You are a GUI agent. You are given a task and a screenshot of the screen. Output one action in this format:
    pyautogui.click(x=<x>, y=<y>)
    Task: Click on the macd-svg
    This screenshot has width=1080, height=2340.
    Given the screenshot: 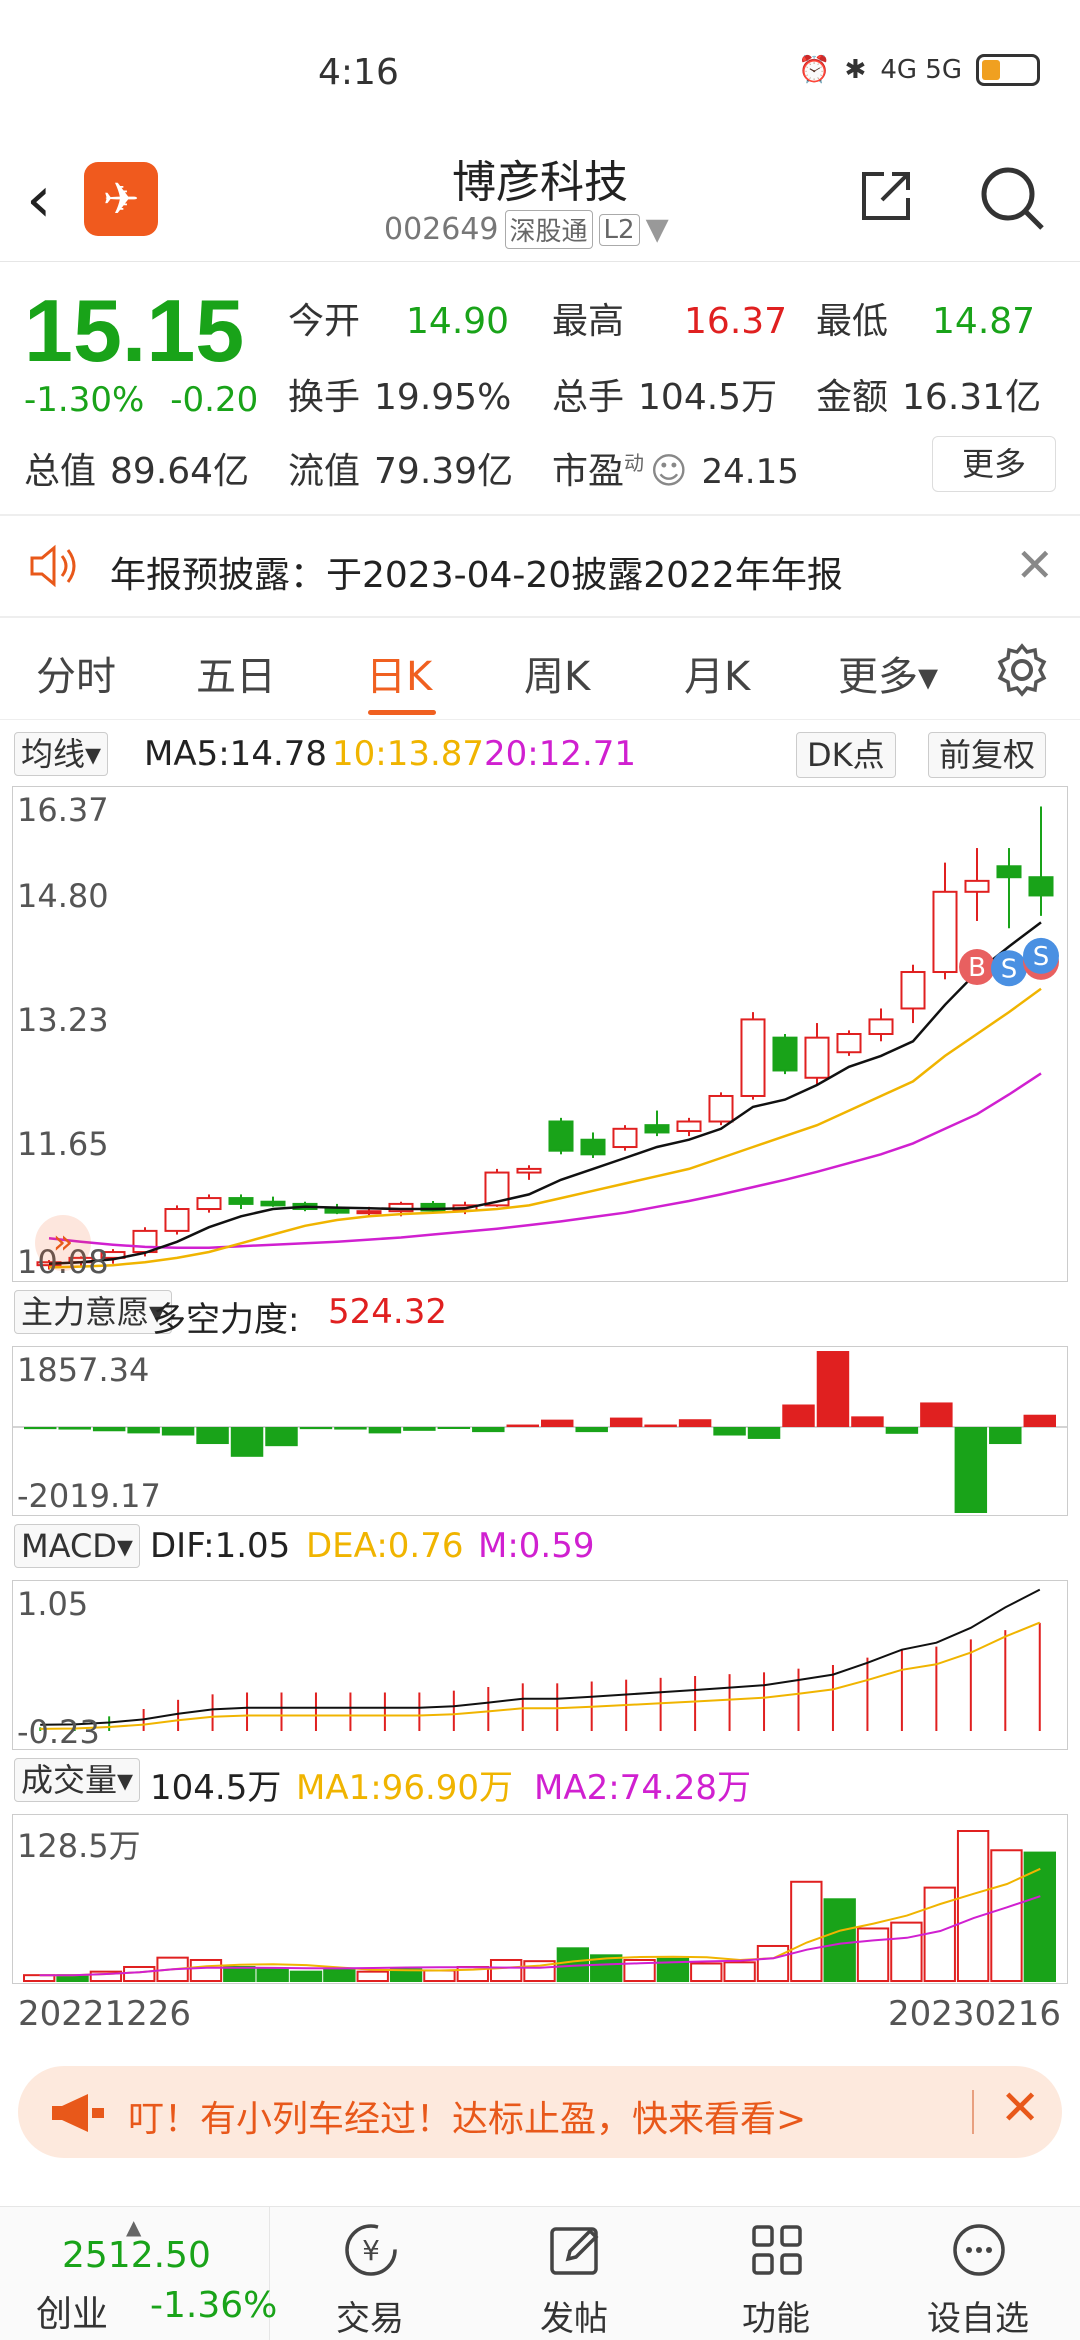 What is the action you would take?
    pyautogui.click(x=540, y=1659)
    